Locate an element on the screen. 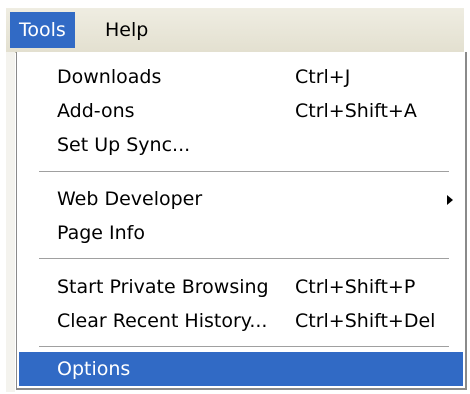  menu-item-web-developer: Web Developer is located at coordinates (240, 199).